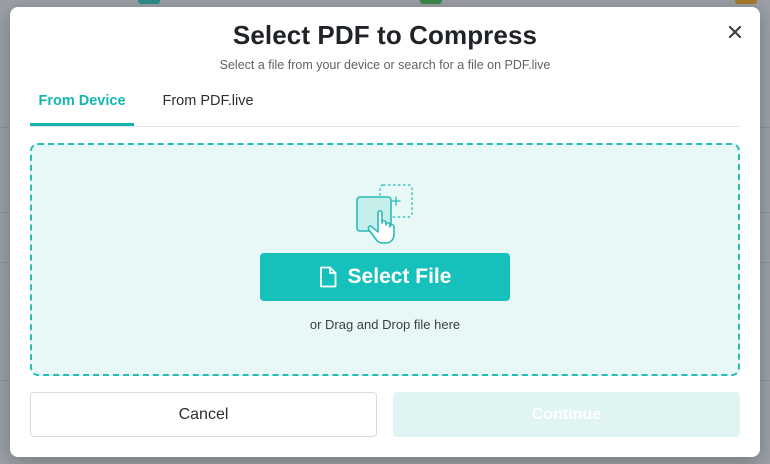 The height and width of the screenshot is (464, 770). Describe the element at coordinates (399, 276) in the screenshot. I see `select-file-label: Select File` at that location.